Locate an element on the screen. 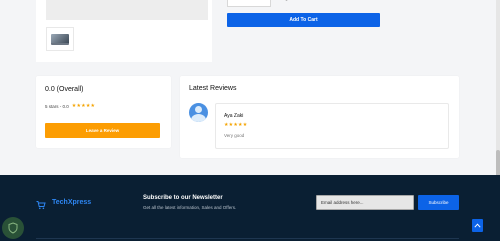 This screenshot has height=241, width=500. overall-rating: 0.0 (Overall) is located at coordinates (64, 89).